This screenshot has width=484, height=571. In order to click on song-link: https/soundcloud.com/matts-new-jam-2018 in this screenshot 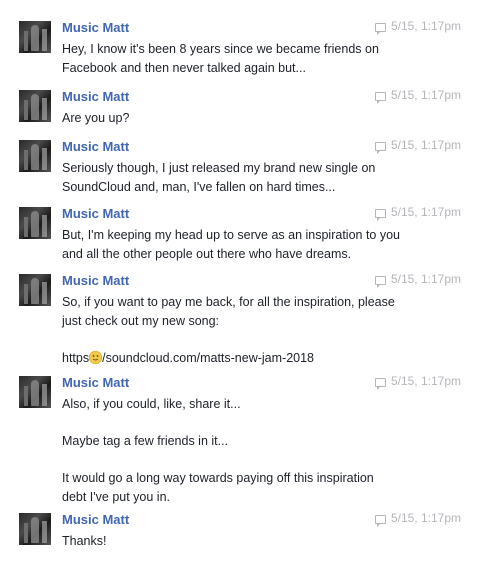, I will do `click(252, 358)`.